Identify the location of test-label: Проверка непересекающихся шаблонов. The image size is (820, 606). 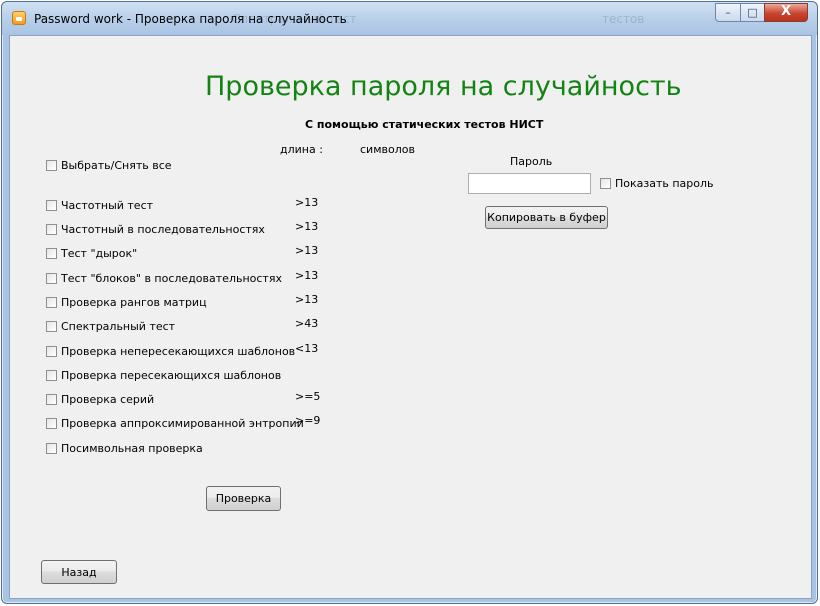
(178, 351).